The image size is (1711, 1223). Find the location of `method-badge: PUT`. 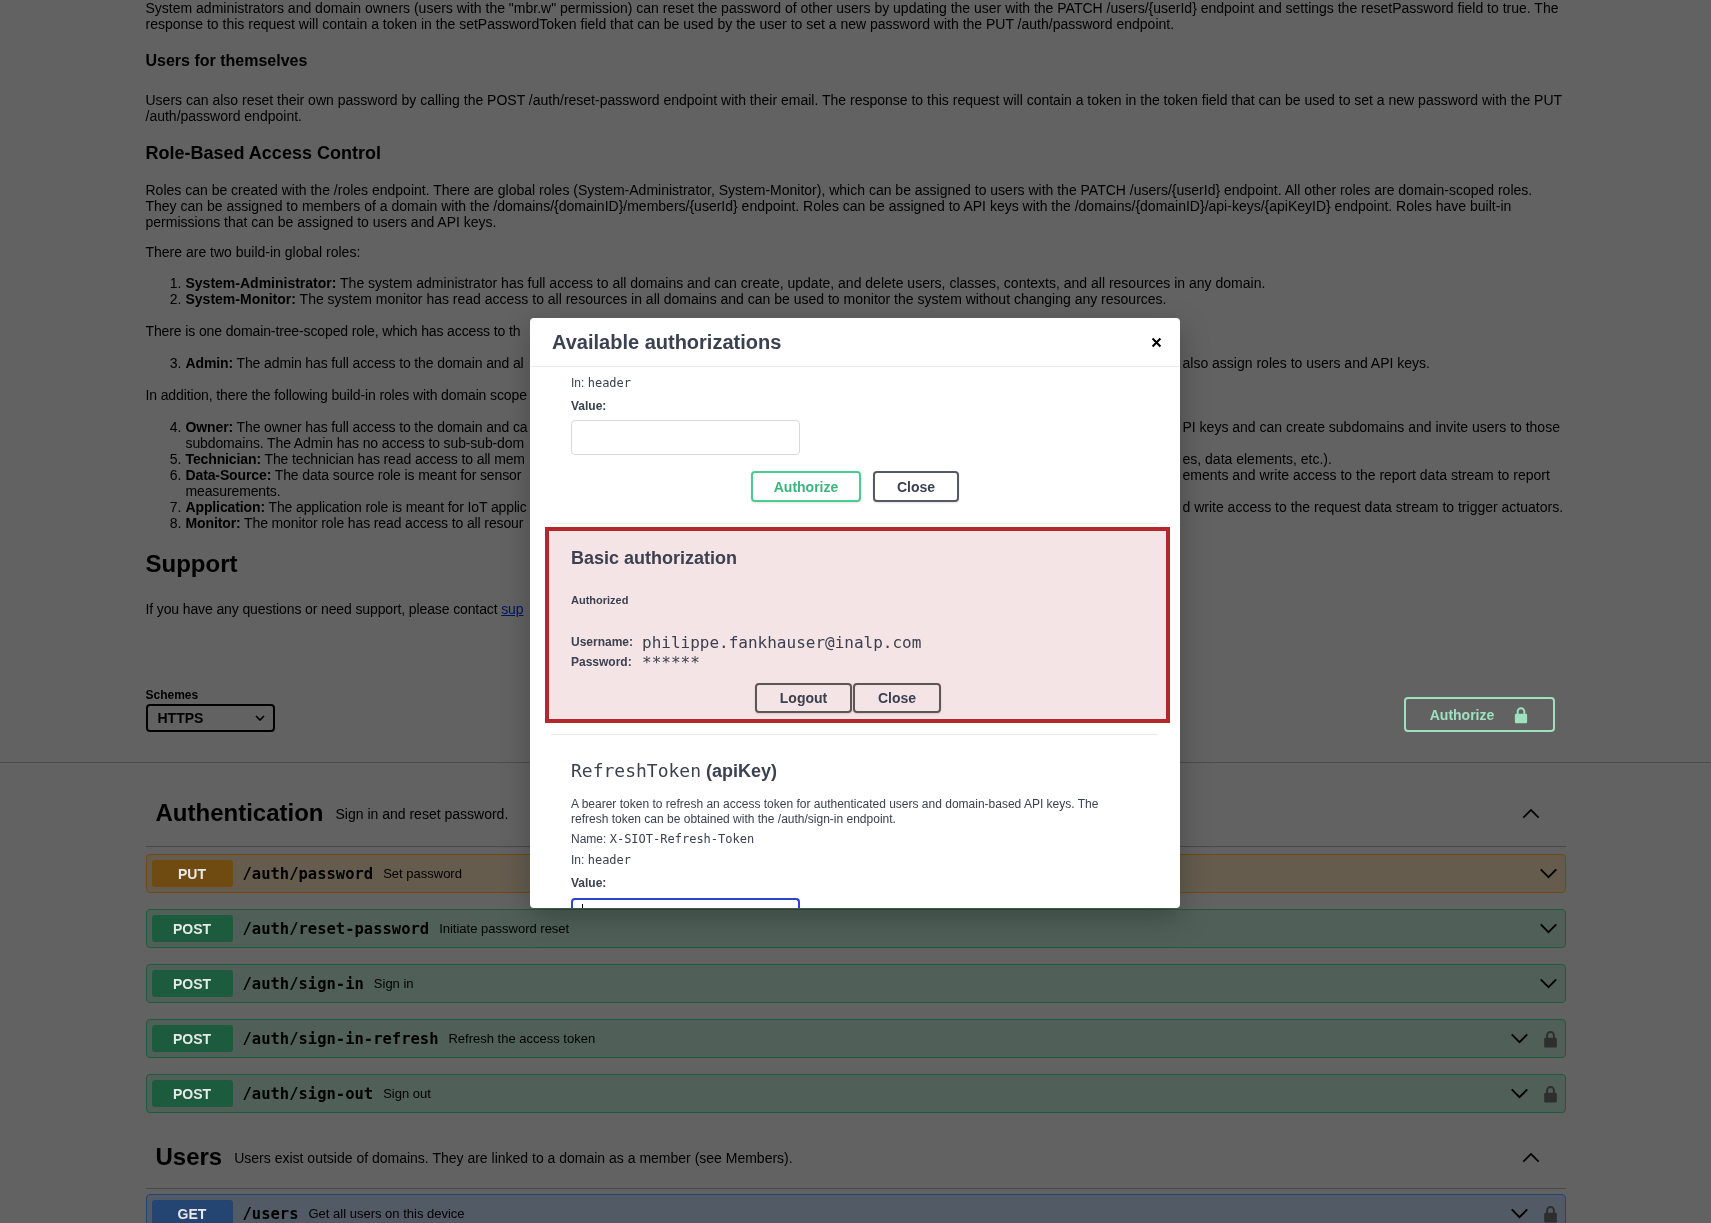

method-badge: PUT is located at coordinates (192, 873).